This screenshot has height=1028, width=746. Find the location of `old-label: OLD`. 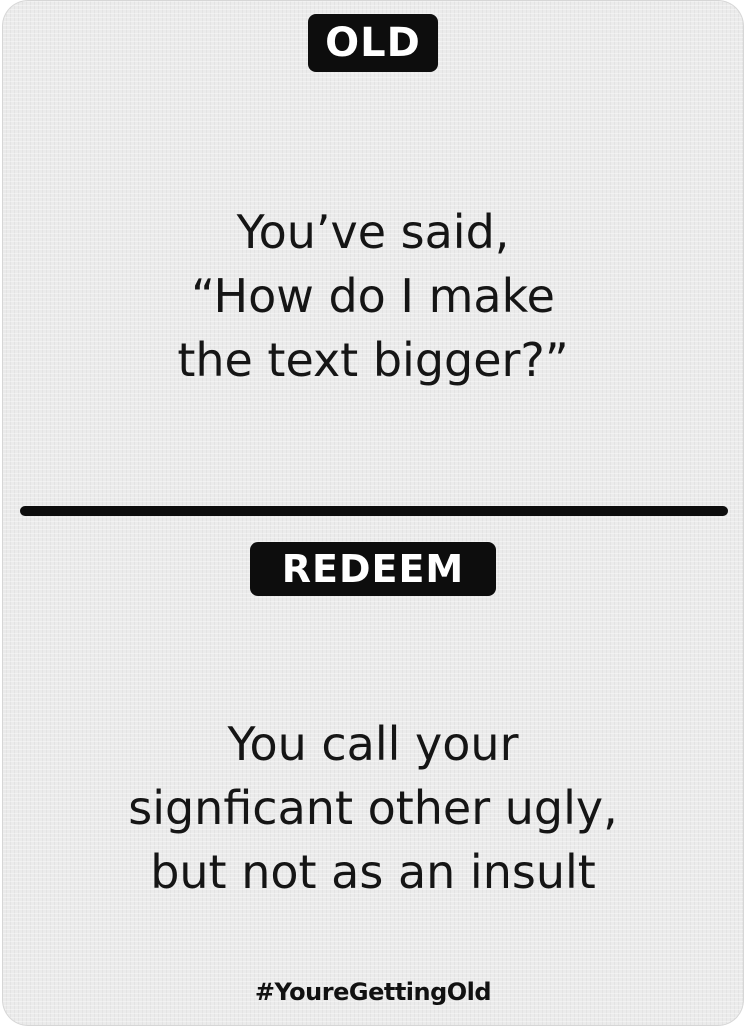

old-label: OLD is located at coordinates (373, 43).